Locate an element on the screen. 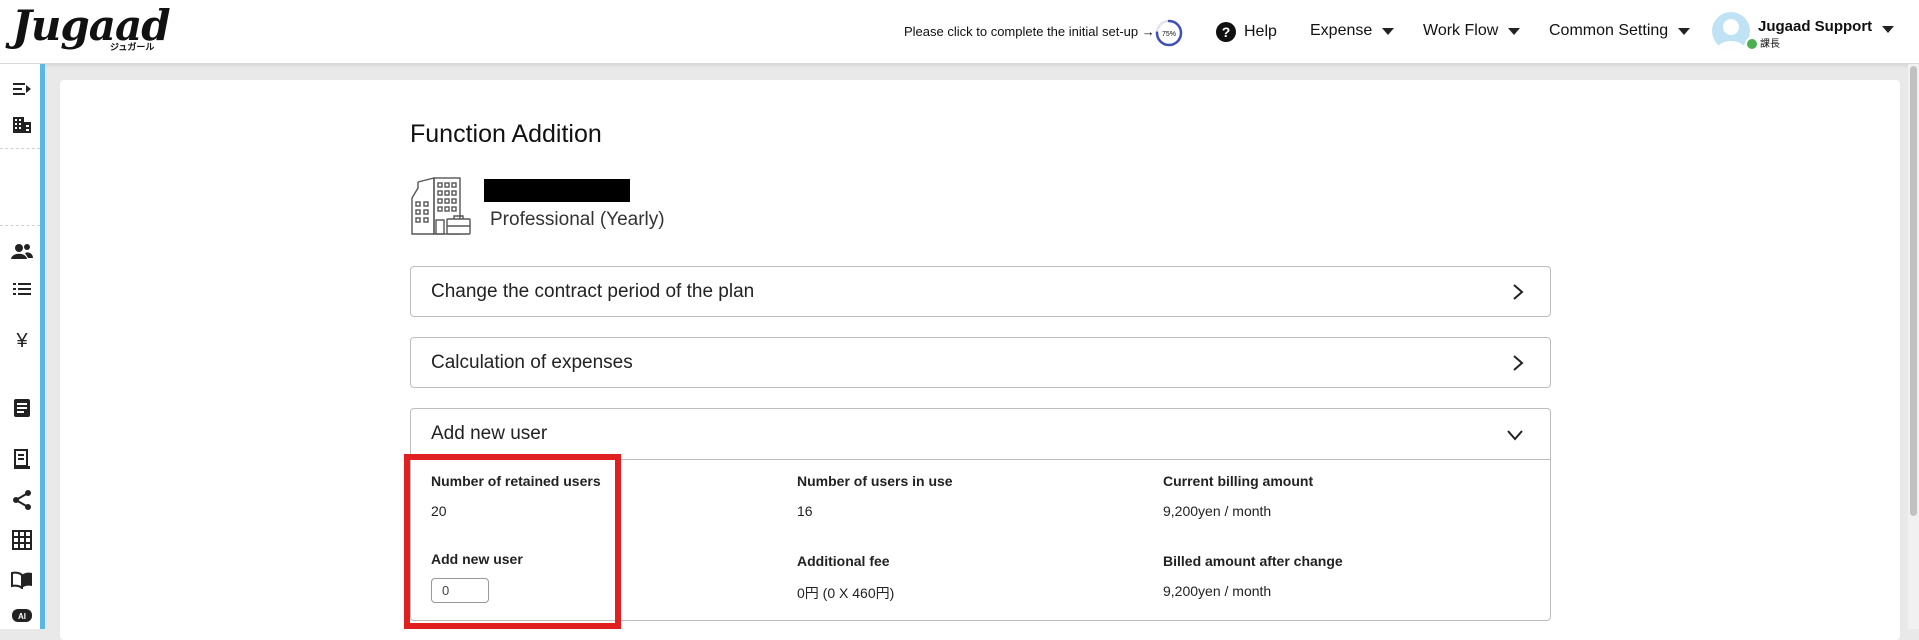  help-icon: ? is located at coordinates (1226, 32).